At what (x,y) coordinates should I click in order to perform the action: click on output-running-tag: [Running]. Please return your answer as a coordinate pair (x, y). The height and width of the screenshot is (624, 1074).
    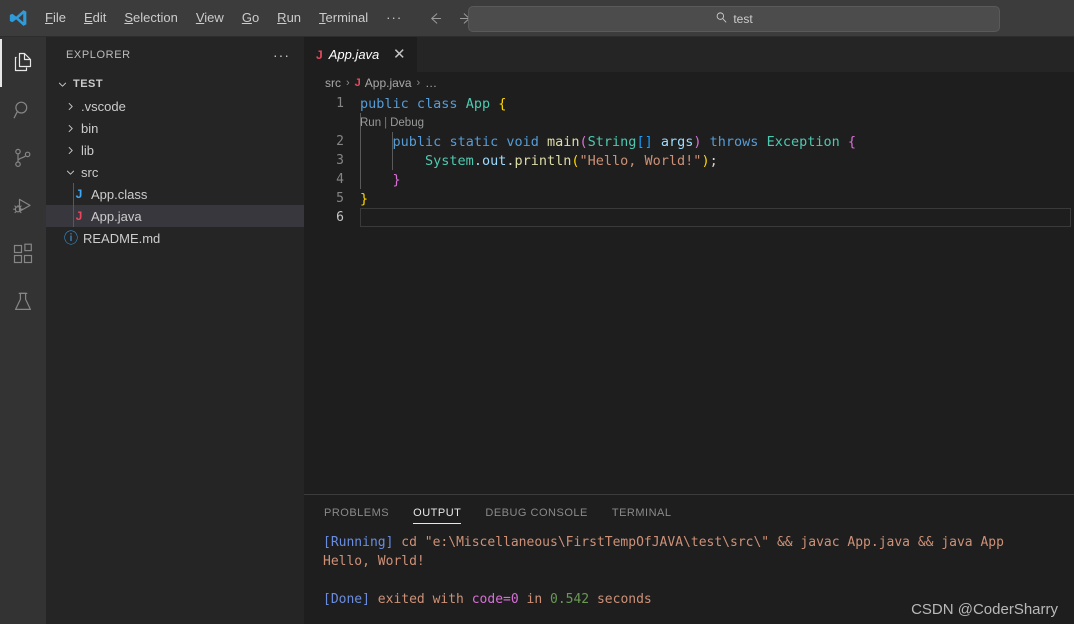
    Looking at the image, I should click on (358, 542).